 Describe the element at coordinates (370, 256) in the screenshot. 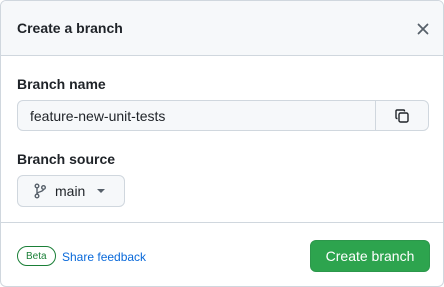

I see `create-branch-button: Create branch` at that location.